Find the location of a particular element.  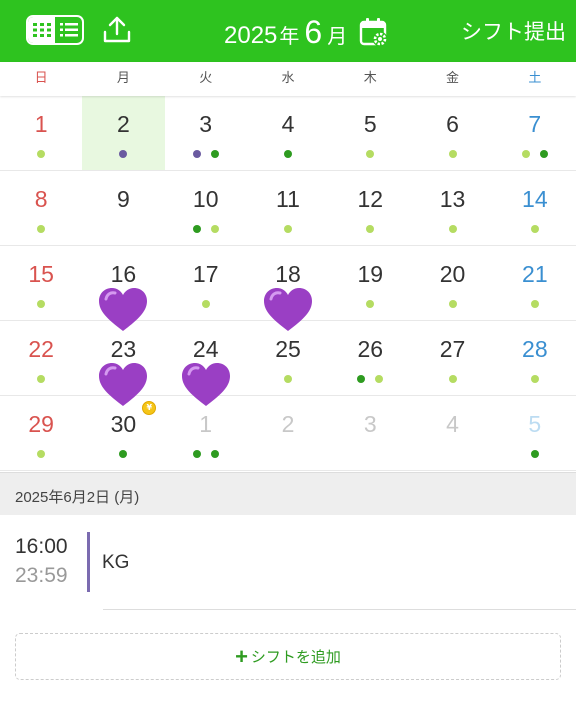

calendar-day: 9 is located at coordinates (123, 208).